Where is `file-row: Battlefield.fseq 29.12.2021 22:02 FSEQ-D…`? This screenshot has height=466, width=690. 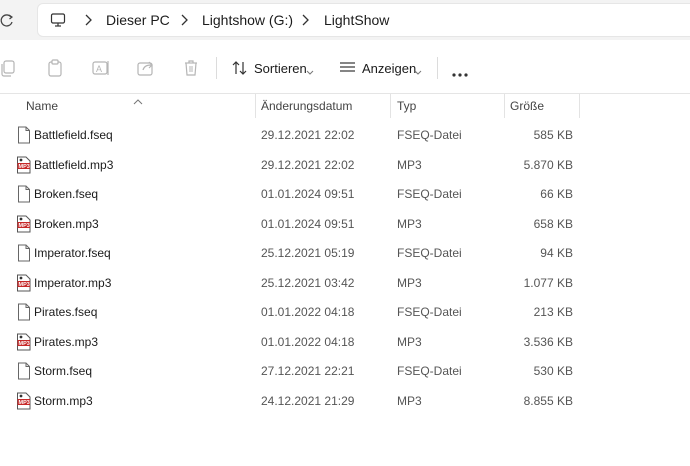
file-row: Battlefield.fseq 29.12.2021 22:02 FSEQ-D… is located at coordinates (345, 135).